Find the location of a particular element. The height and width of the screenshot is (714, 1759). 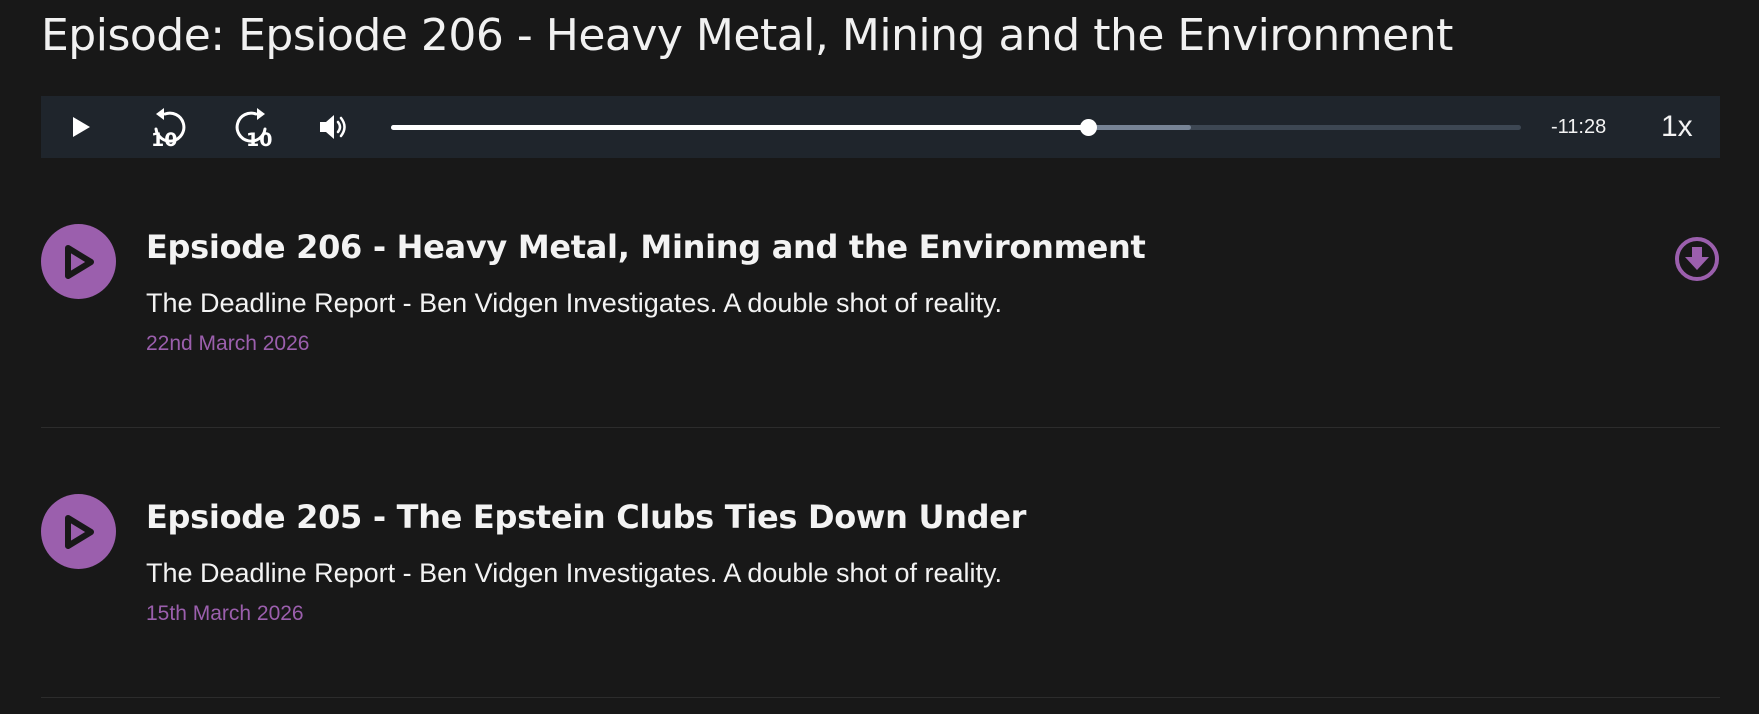

download-button is located at coordinates (1697, 259).